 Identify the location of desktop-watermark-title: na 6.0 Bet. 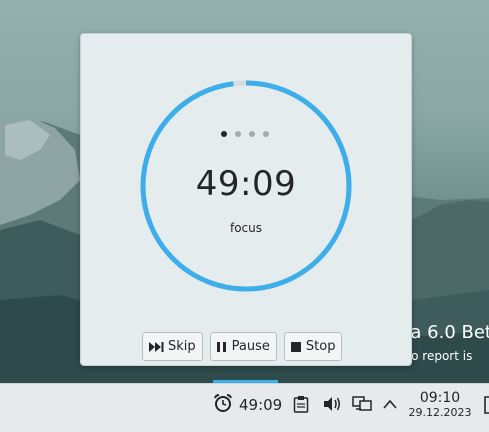
(444, 332).